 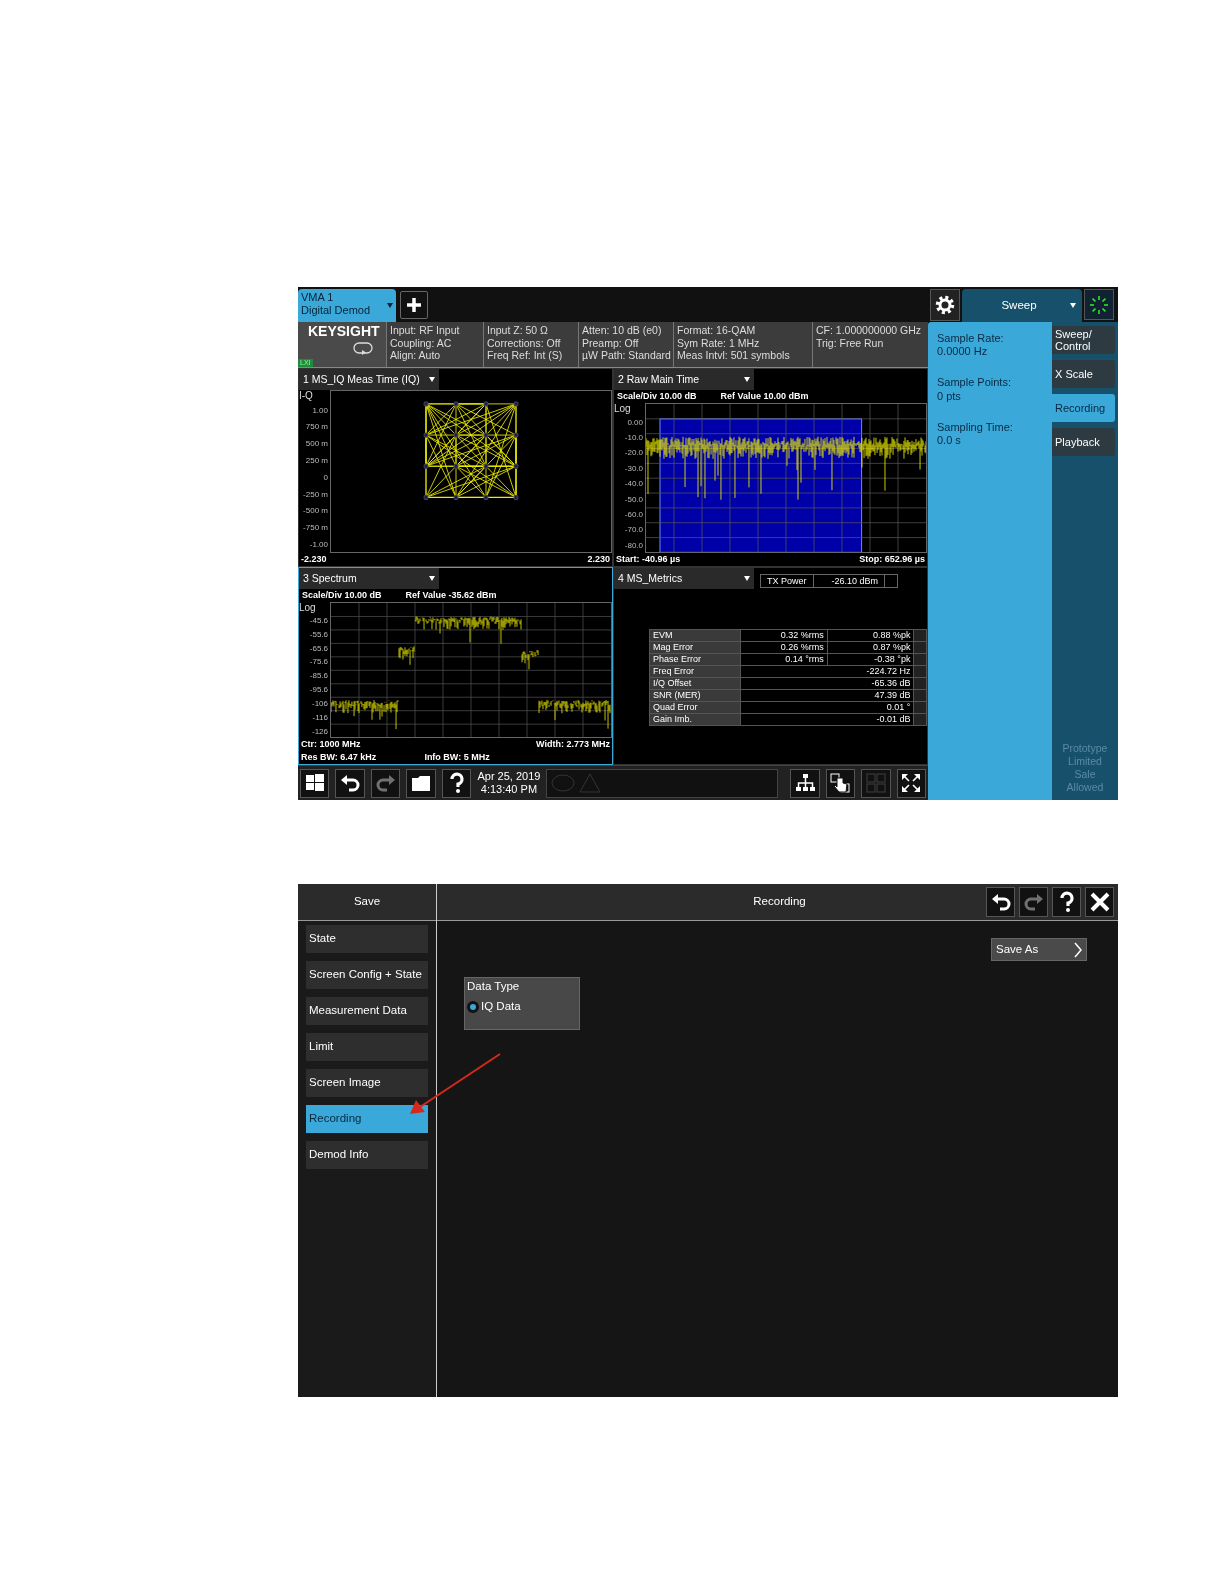 What do you see at coordinates (455, 467) in the screenshot?
I see `measurement-window: 1 MS_IQ Meas Time (IQ) I-Q 1.00 750 m 500 m 250 m 0 -250 m -500 m -750 m -1.00 -2.230 2.230` at bounding box center [455, 467].